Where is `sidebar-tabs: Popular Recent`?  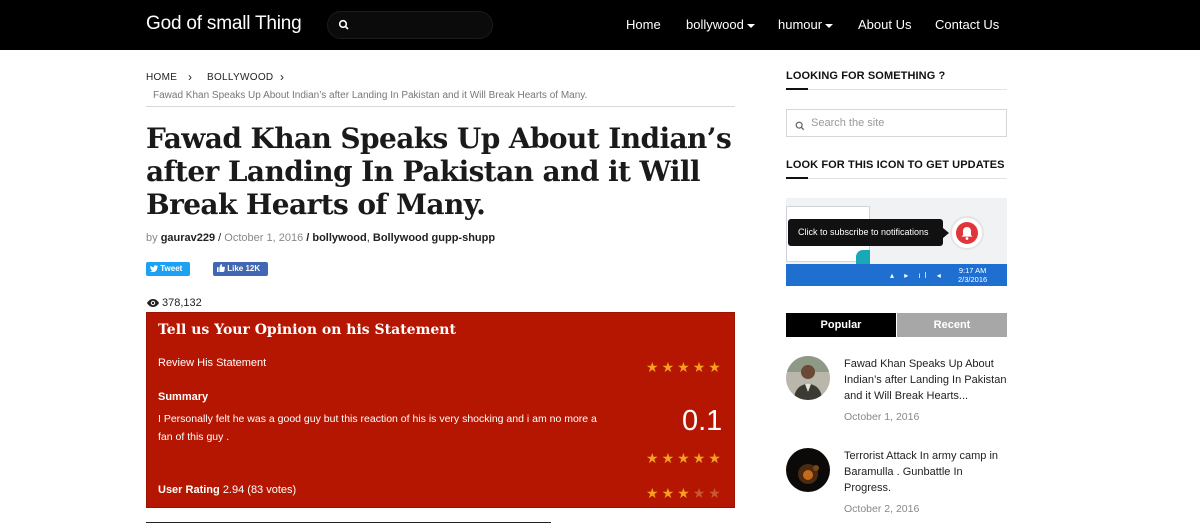
sidebar-tabs: Popular Recent is located at coordinates (896, 325).